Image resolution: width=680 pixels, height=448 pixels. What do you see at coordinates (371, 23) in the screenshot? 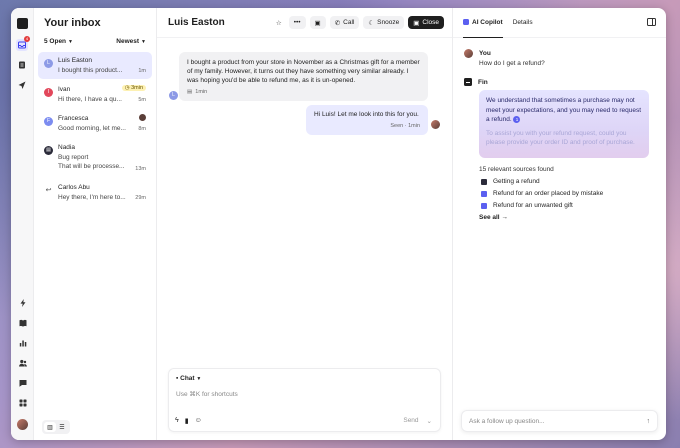
I see `moon-icon: ☾` at bounding box center [371, 23].